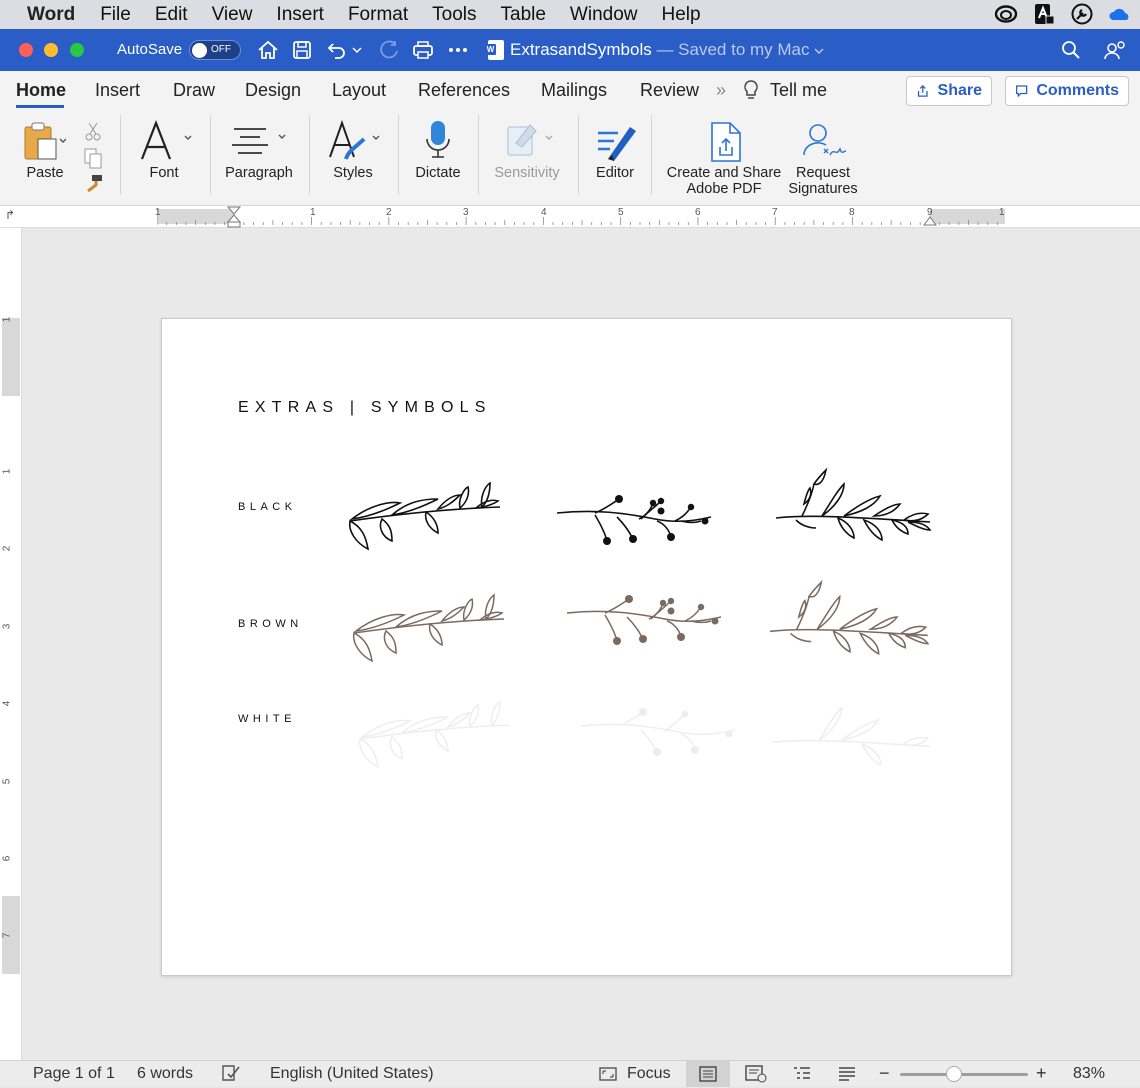 The width and height of the screenshot is (1140, 1088). Describe the element at coordinates (466, 212) in the screenshot. I see `ruler-number: 3` at that location.